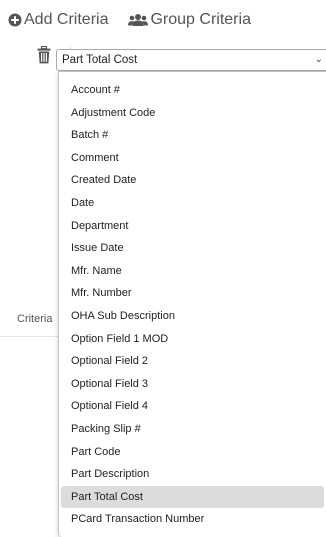 The image size is (326, 537). I want to click on dropdown-option: Optional Field 2, so click(192, 361).